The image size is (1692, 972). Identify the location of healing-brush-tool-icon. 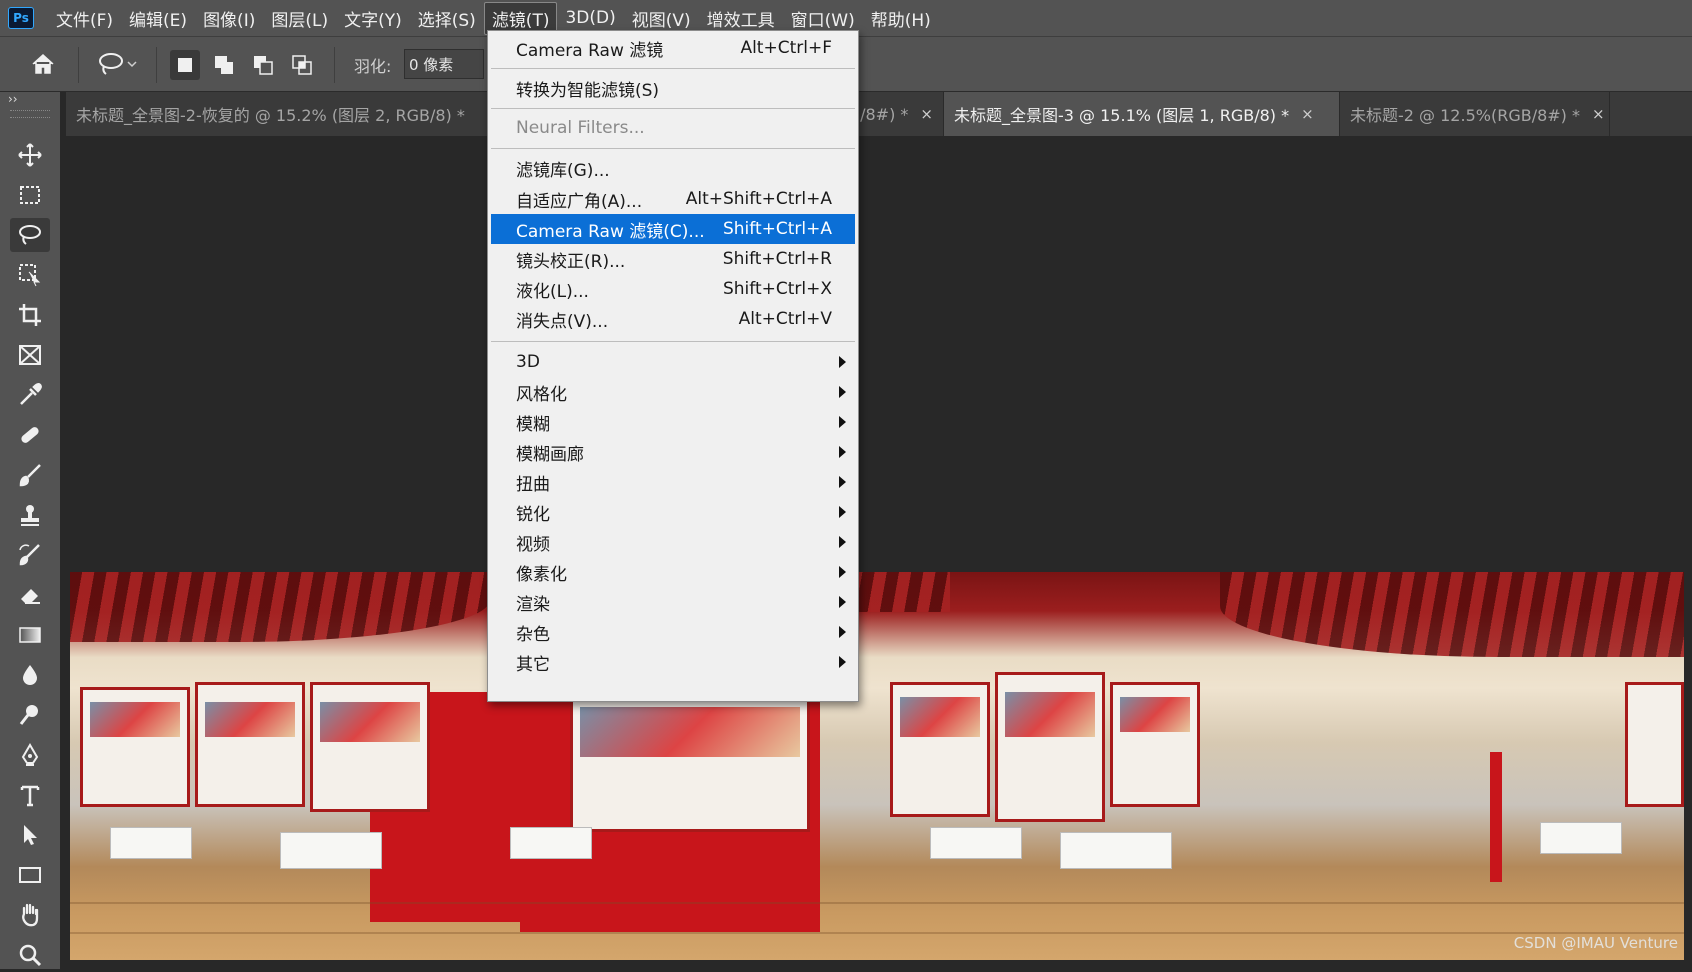
(30, 435).